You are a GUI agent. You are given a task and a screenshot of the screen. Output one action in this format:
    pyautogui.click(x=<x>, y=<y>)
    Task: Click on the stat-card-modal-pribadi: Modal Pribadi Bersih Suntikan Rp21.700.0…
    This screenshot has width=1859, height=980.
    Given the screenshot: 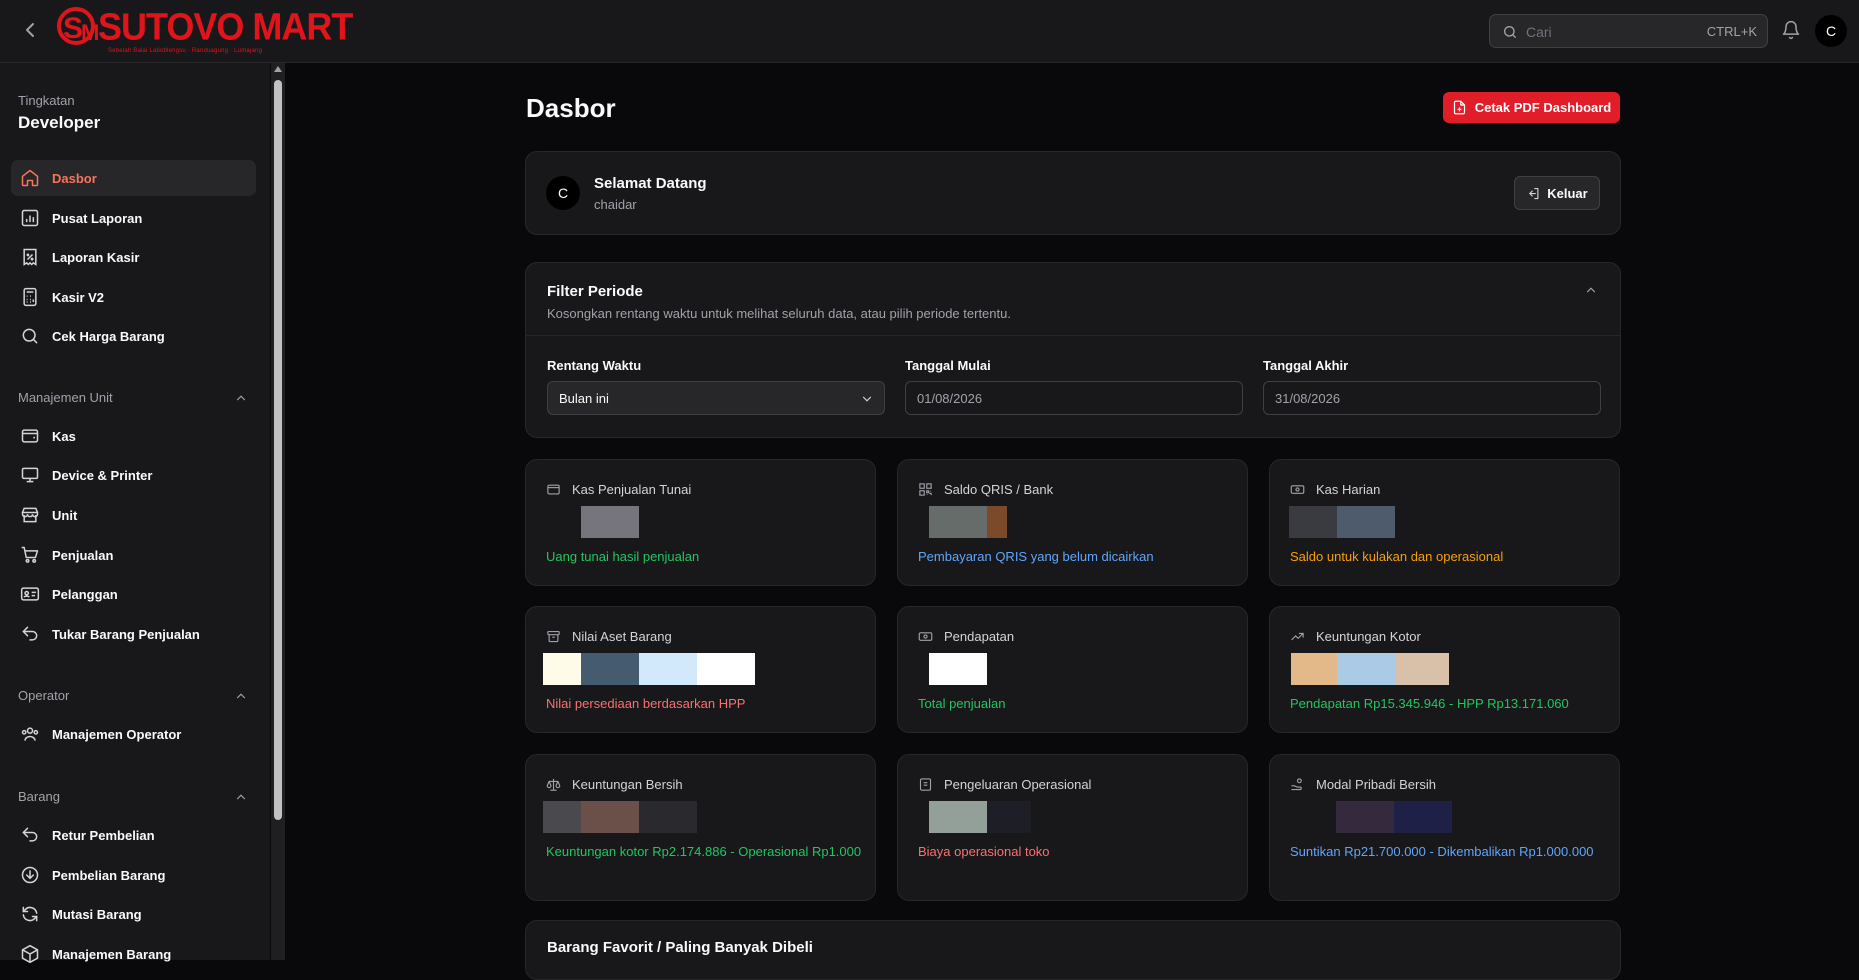 What is the action you would take?
    pyautogui.click(x=1444, y=827)
    